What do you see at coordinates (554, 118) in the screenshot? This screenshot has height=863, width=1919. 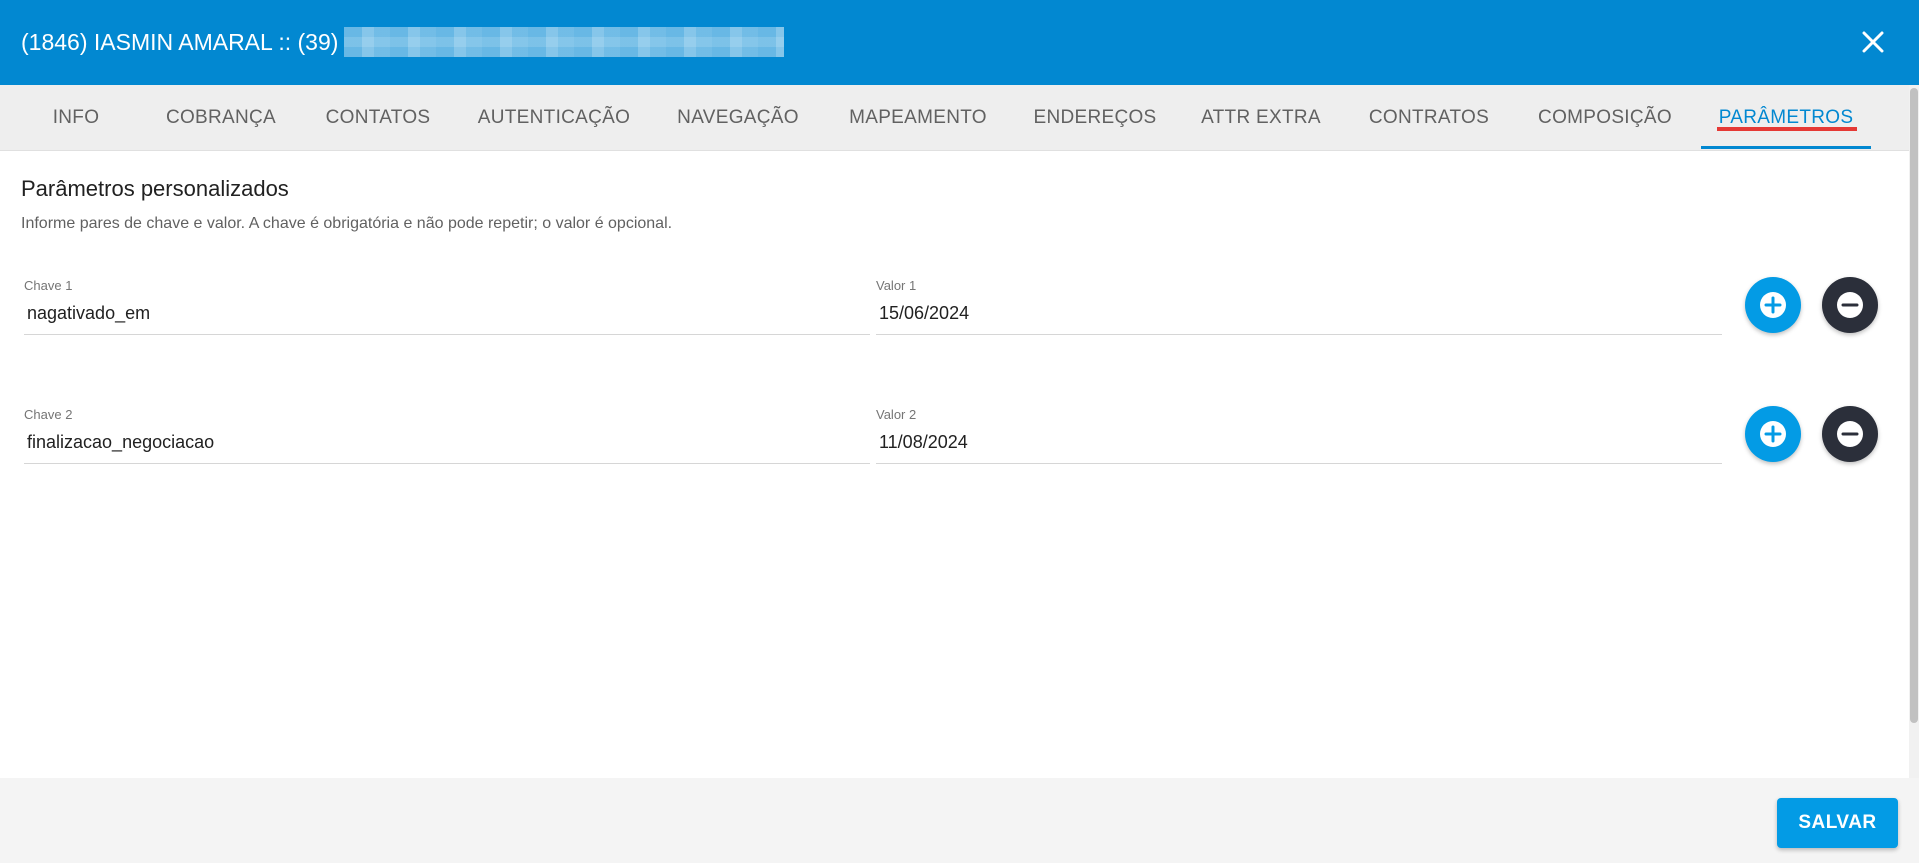 I see `tab-autenticacao: AUTENTICAÇÃO` at bounding box center [554, 118].